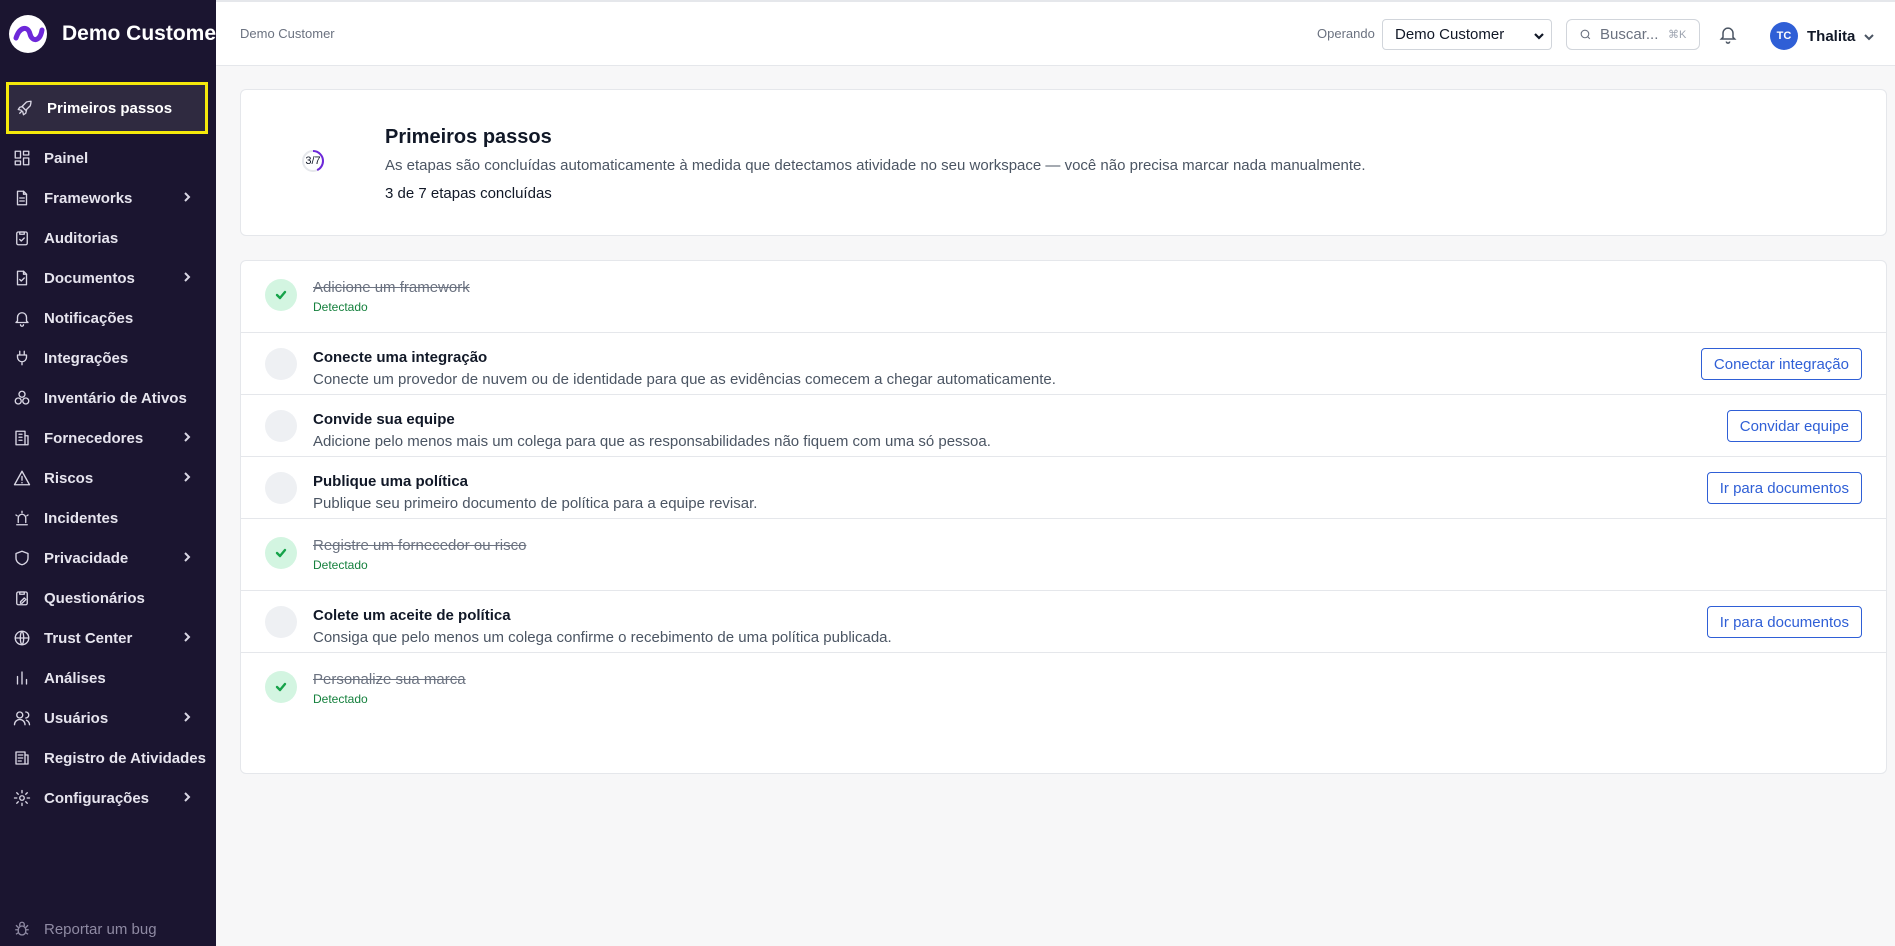 Image resolution: width=1895 pixels, height=946 pixels. What do you see at coordinates (420, 545) in the screenshot?
I see `step-title: Registre um fornecedor ou risco` at bounding box center [420, 545].